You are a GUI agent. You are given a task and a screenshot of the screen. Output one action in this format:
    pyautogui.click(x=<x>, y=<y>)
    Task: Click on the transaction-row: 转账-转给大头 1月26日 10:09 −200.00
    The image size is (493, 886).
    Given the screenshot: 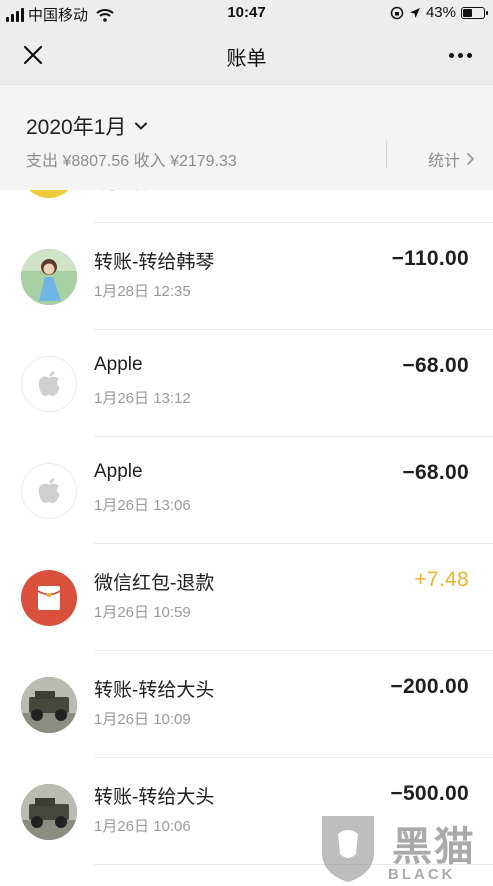 What is the action you would take?
    pyautogui.click(x=246, y=704)
    